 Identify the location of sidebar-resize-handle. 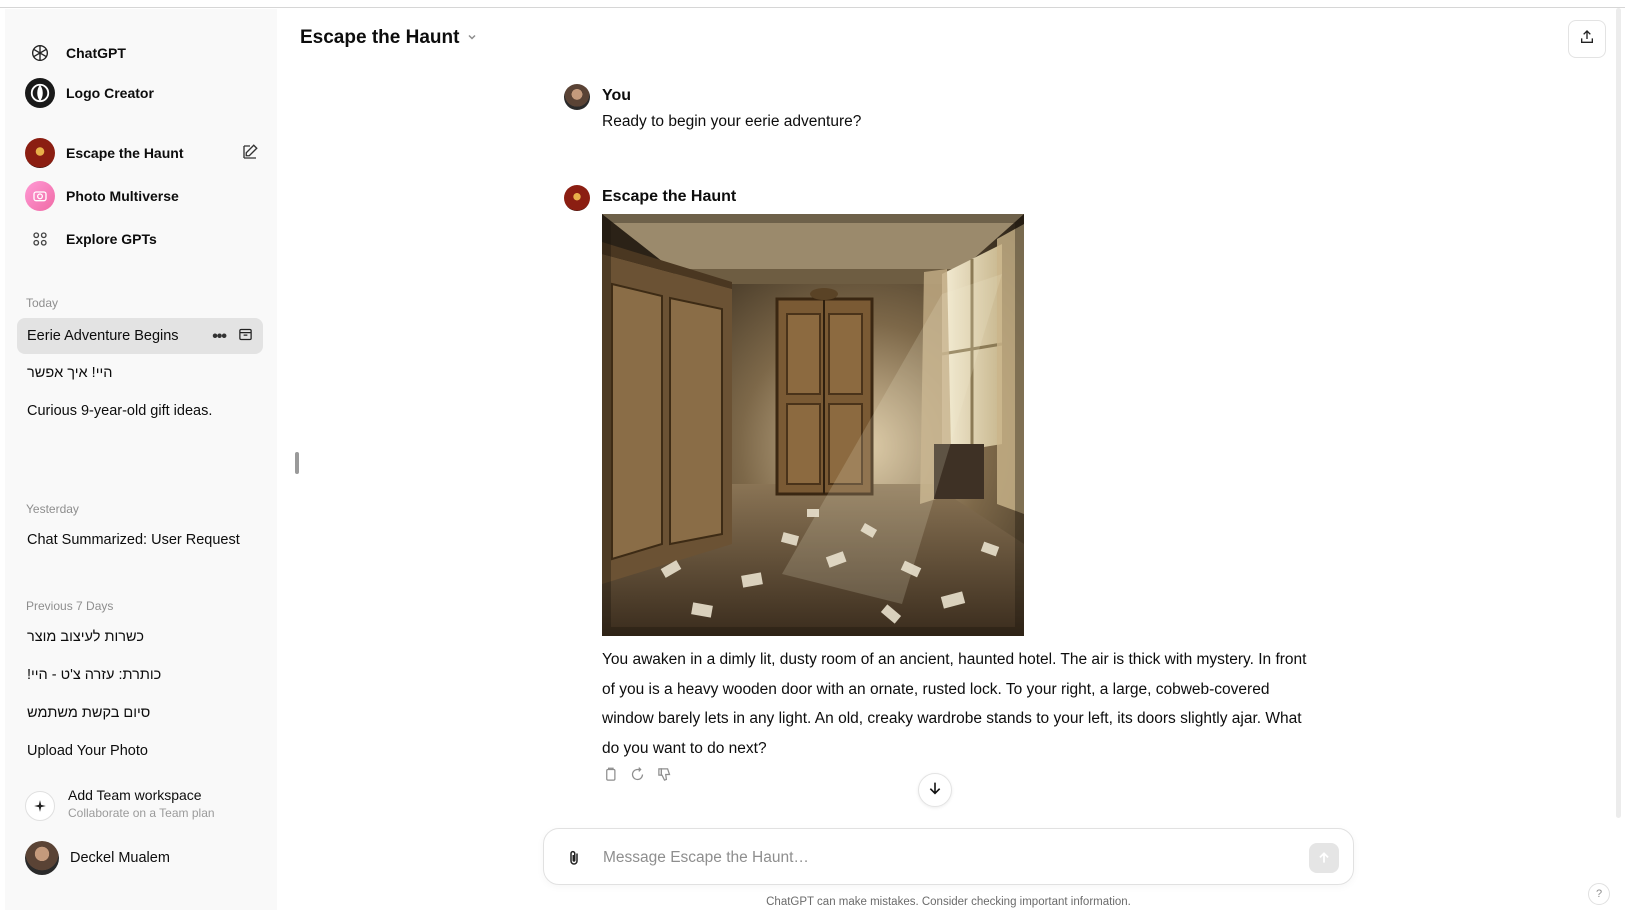
(297, 463).